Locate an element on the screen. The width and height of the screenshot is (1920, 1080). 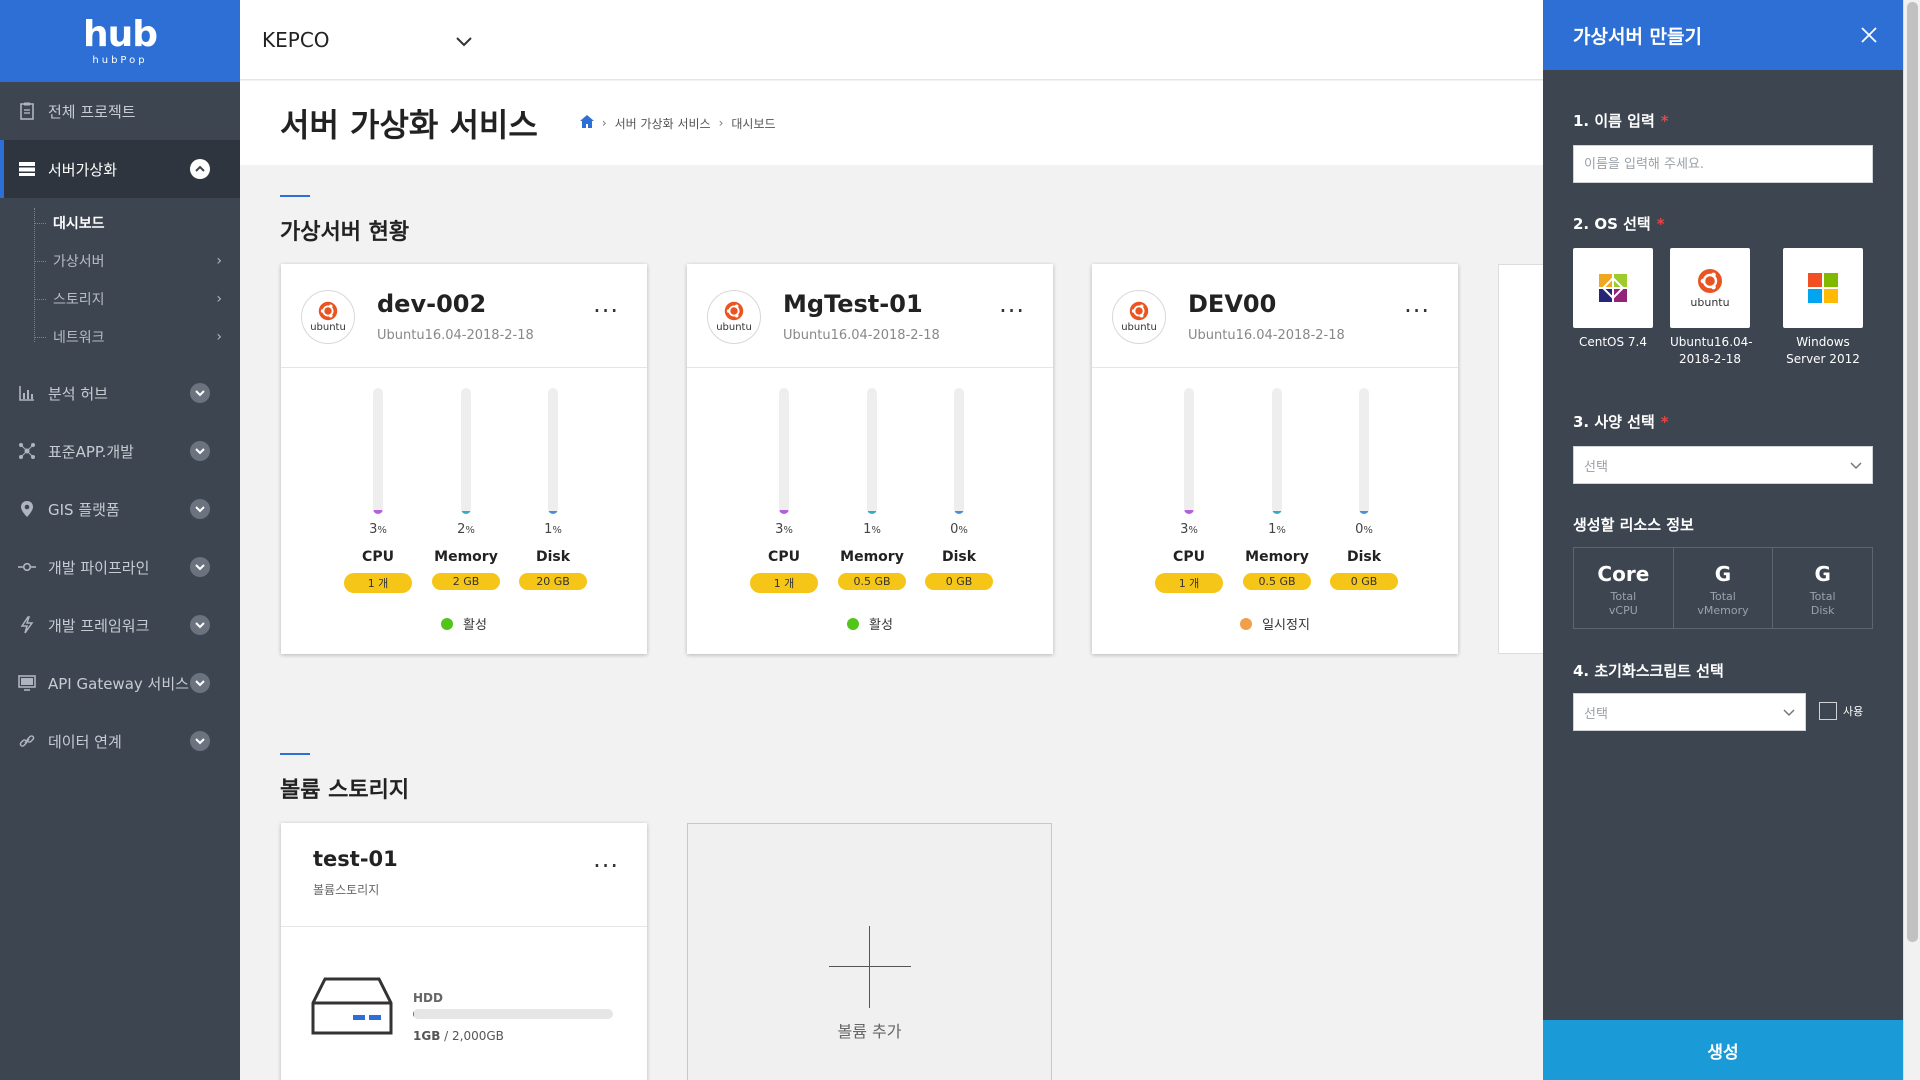
memory-spec-badge: 0.5 GB is located at coordinates (1277, 581).